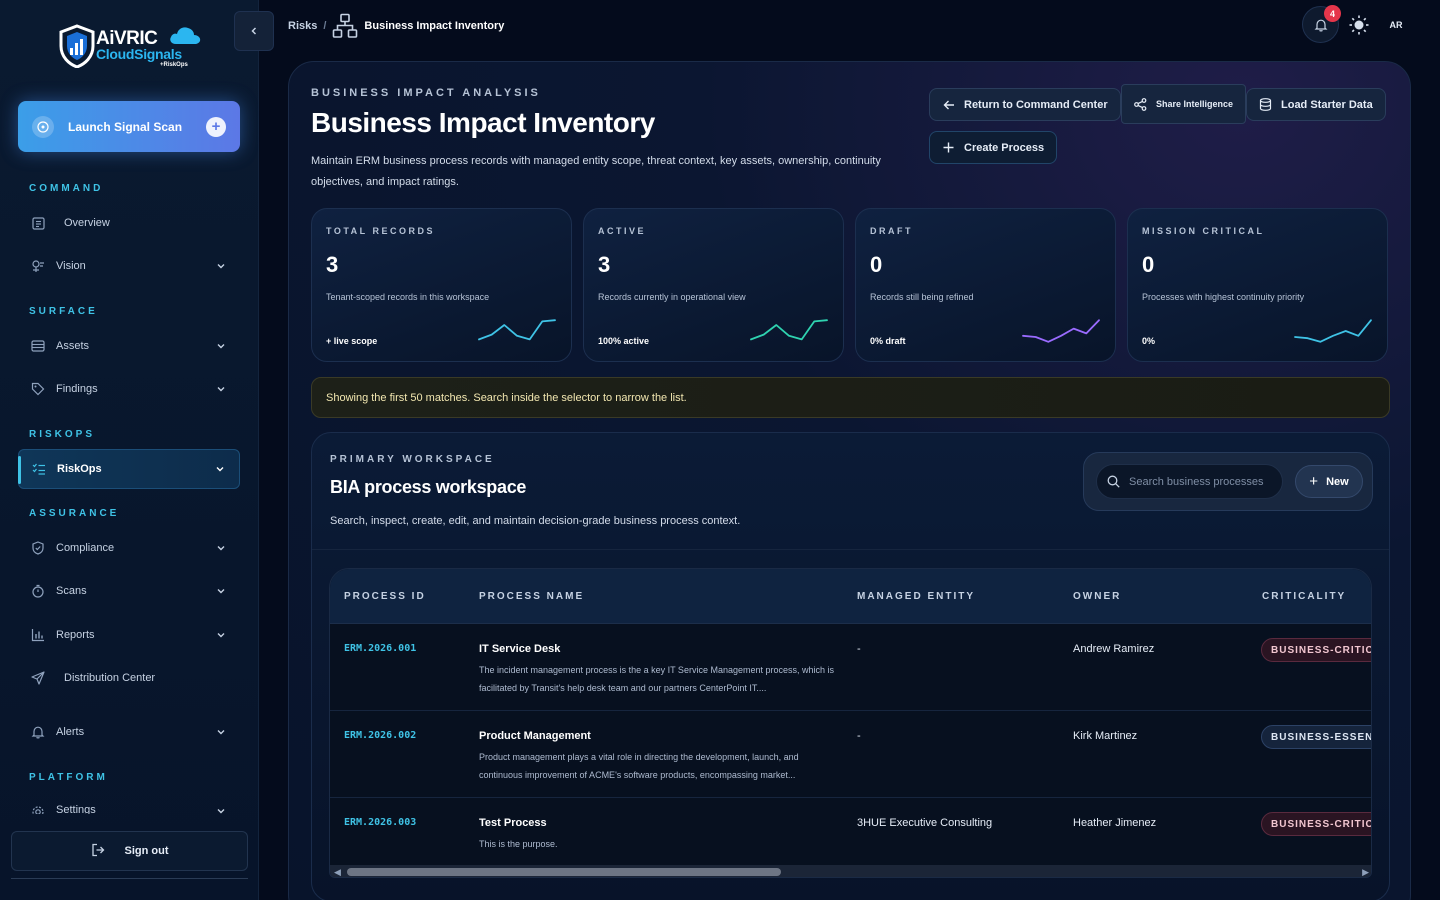  What do you see at coordinates (1097, 596) in the screenshot?
I see `column-header-owner: OWNER` at bounding box center [1097, 596].